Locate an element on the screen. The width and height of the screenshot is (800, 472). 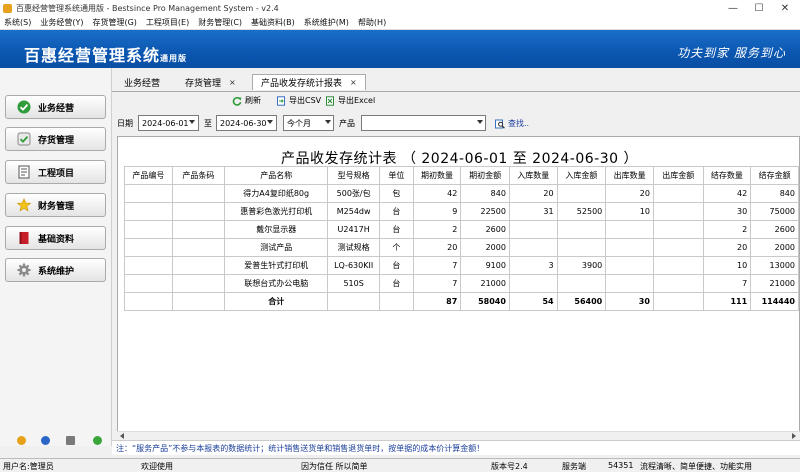
tab-business: 业务经营 is located at coordinates (142, 82).